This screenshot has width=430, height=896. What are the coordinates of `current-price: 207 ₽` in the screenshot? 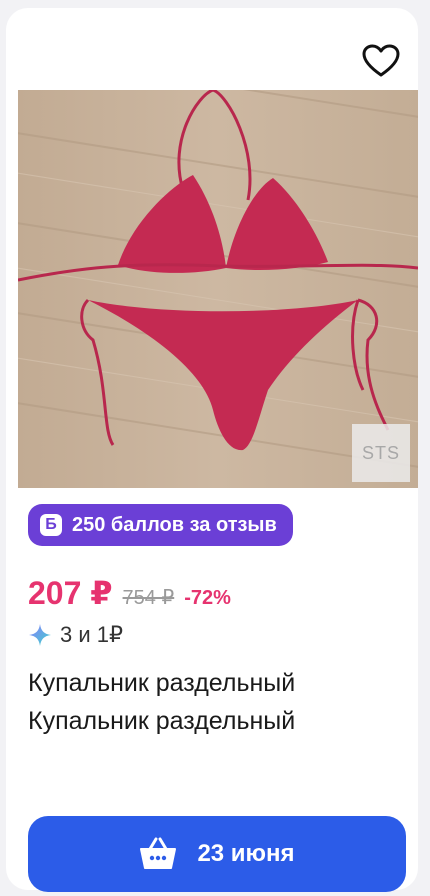 It's located at (70, 593).